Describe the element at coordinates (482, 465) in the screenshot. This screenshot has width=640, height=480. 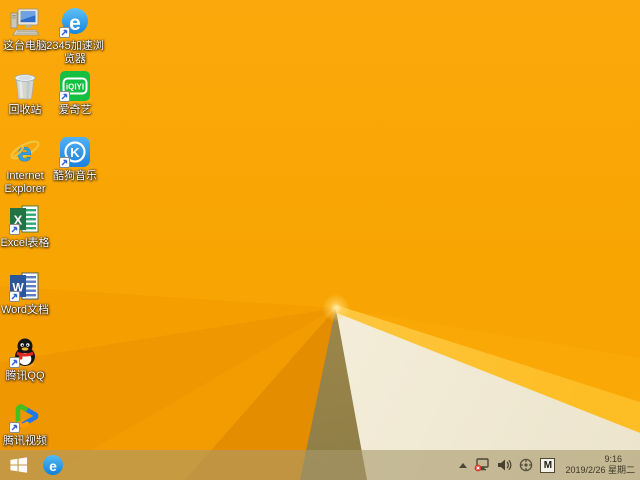
I see `network-status-icon` at that location.